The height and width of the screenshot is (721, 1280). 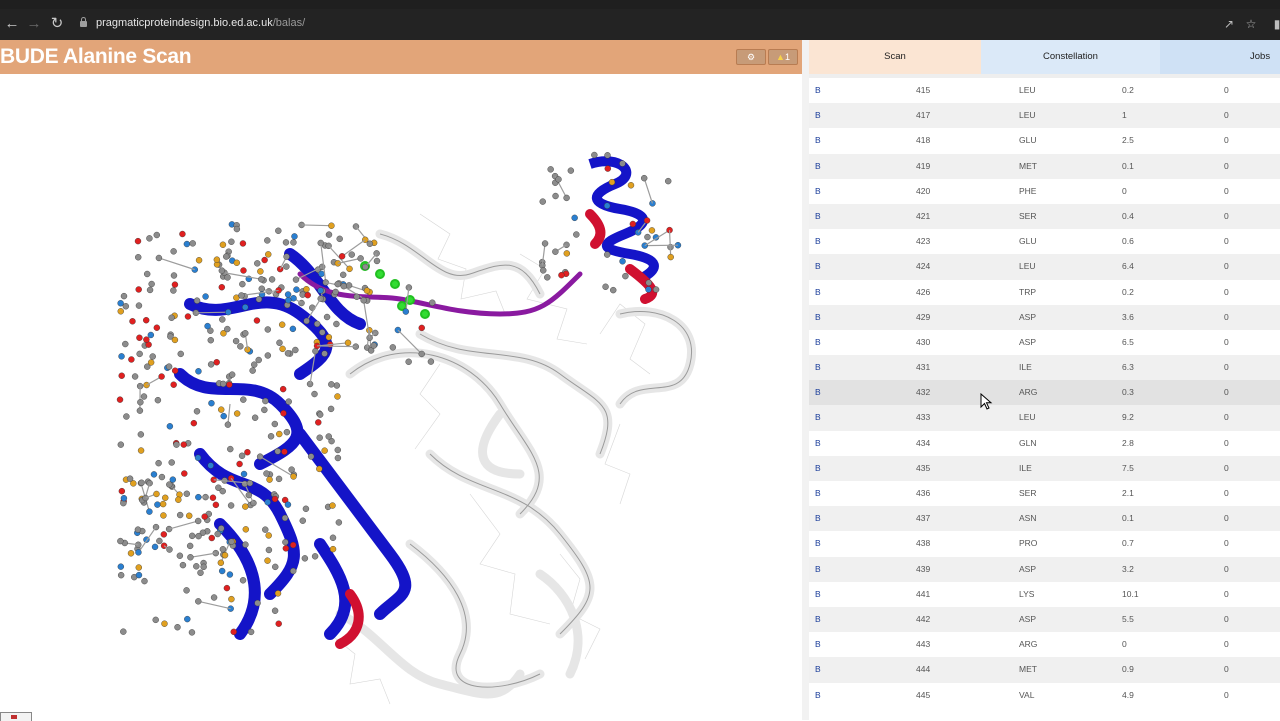 What do you see at coordinates (787, 57) in the screenshot?
I see `warnings-count: 1` at bounding box center [787, 57].